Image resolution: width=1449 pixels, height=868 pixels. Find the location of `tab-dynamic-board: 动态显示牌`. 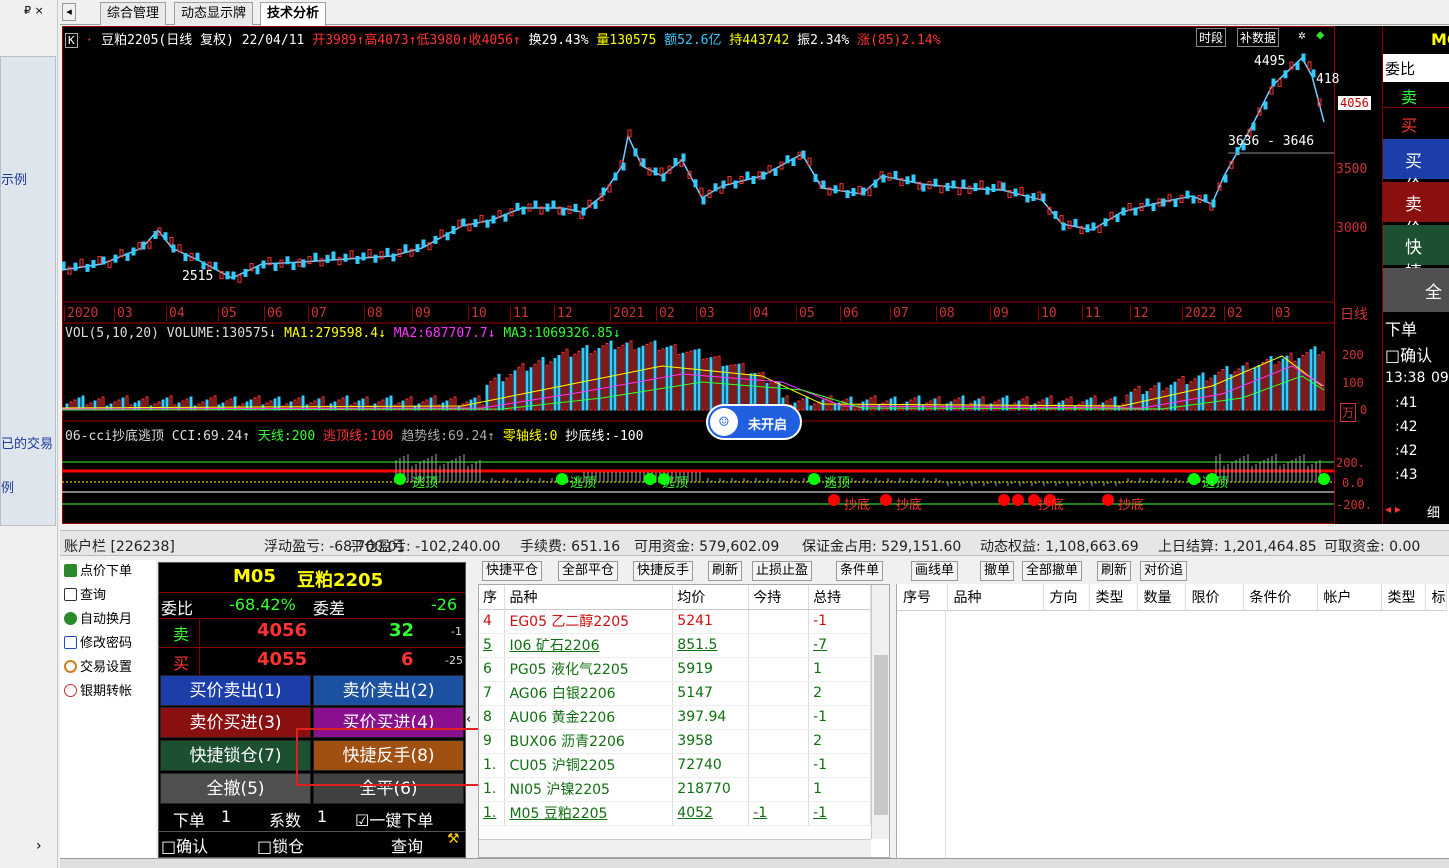

tab-dynamic-board: 动态显示牌 is located at coordinates (214, 13).